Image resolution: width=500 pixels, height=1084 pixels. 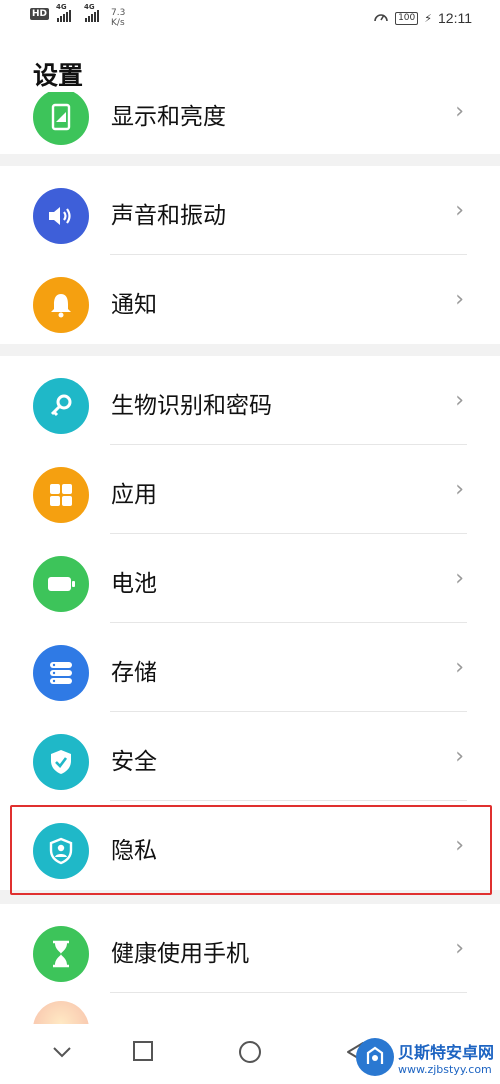 What do you see at coordinates (168, 216) in the screenshot?
I see `settings-item-label: 声音和振动` at bounding box center [168, 216].